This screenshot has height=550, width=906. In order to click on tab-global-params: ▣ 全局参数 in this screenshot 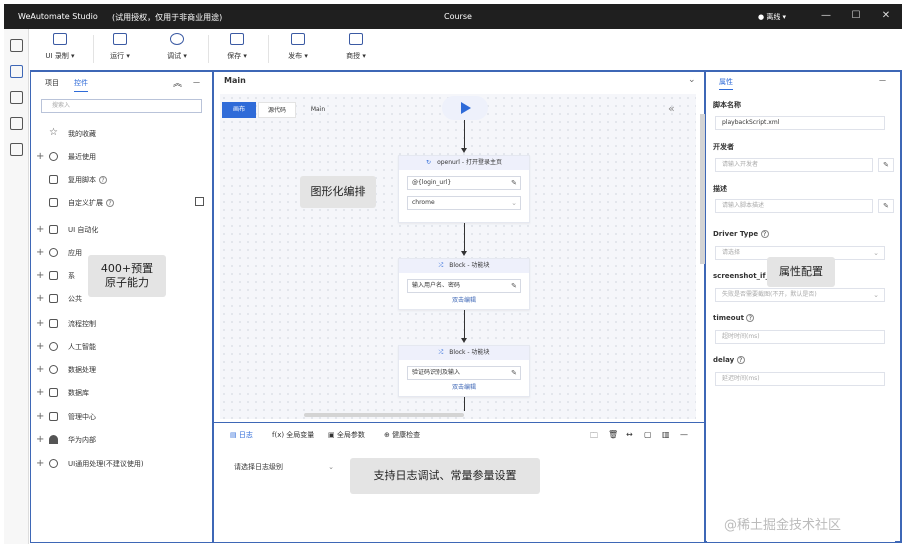, I will do `click(346, 435)`.